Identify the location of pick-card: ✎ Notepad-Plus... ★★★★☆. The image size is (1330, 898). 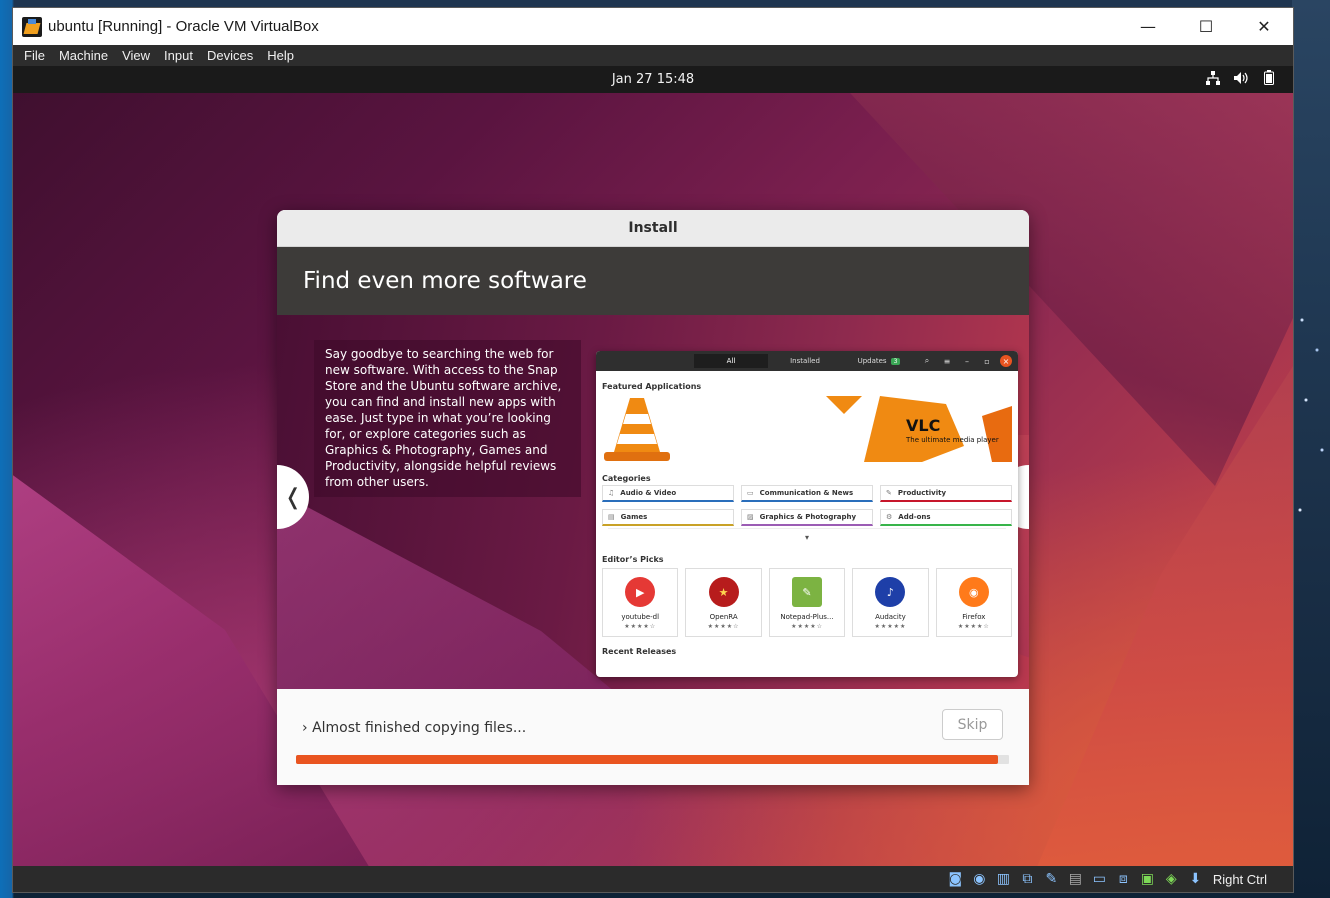
(807, 602).